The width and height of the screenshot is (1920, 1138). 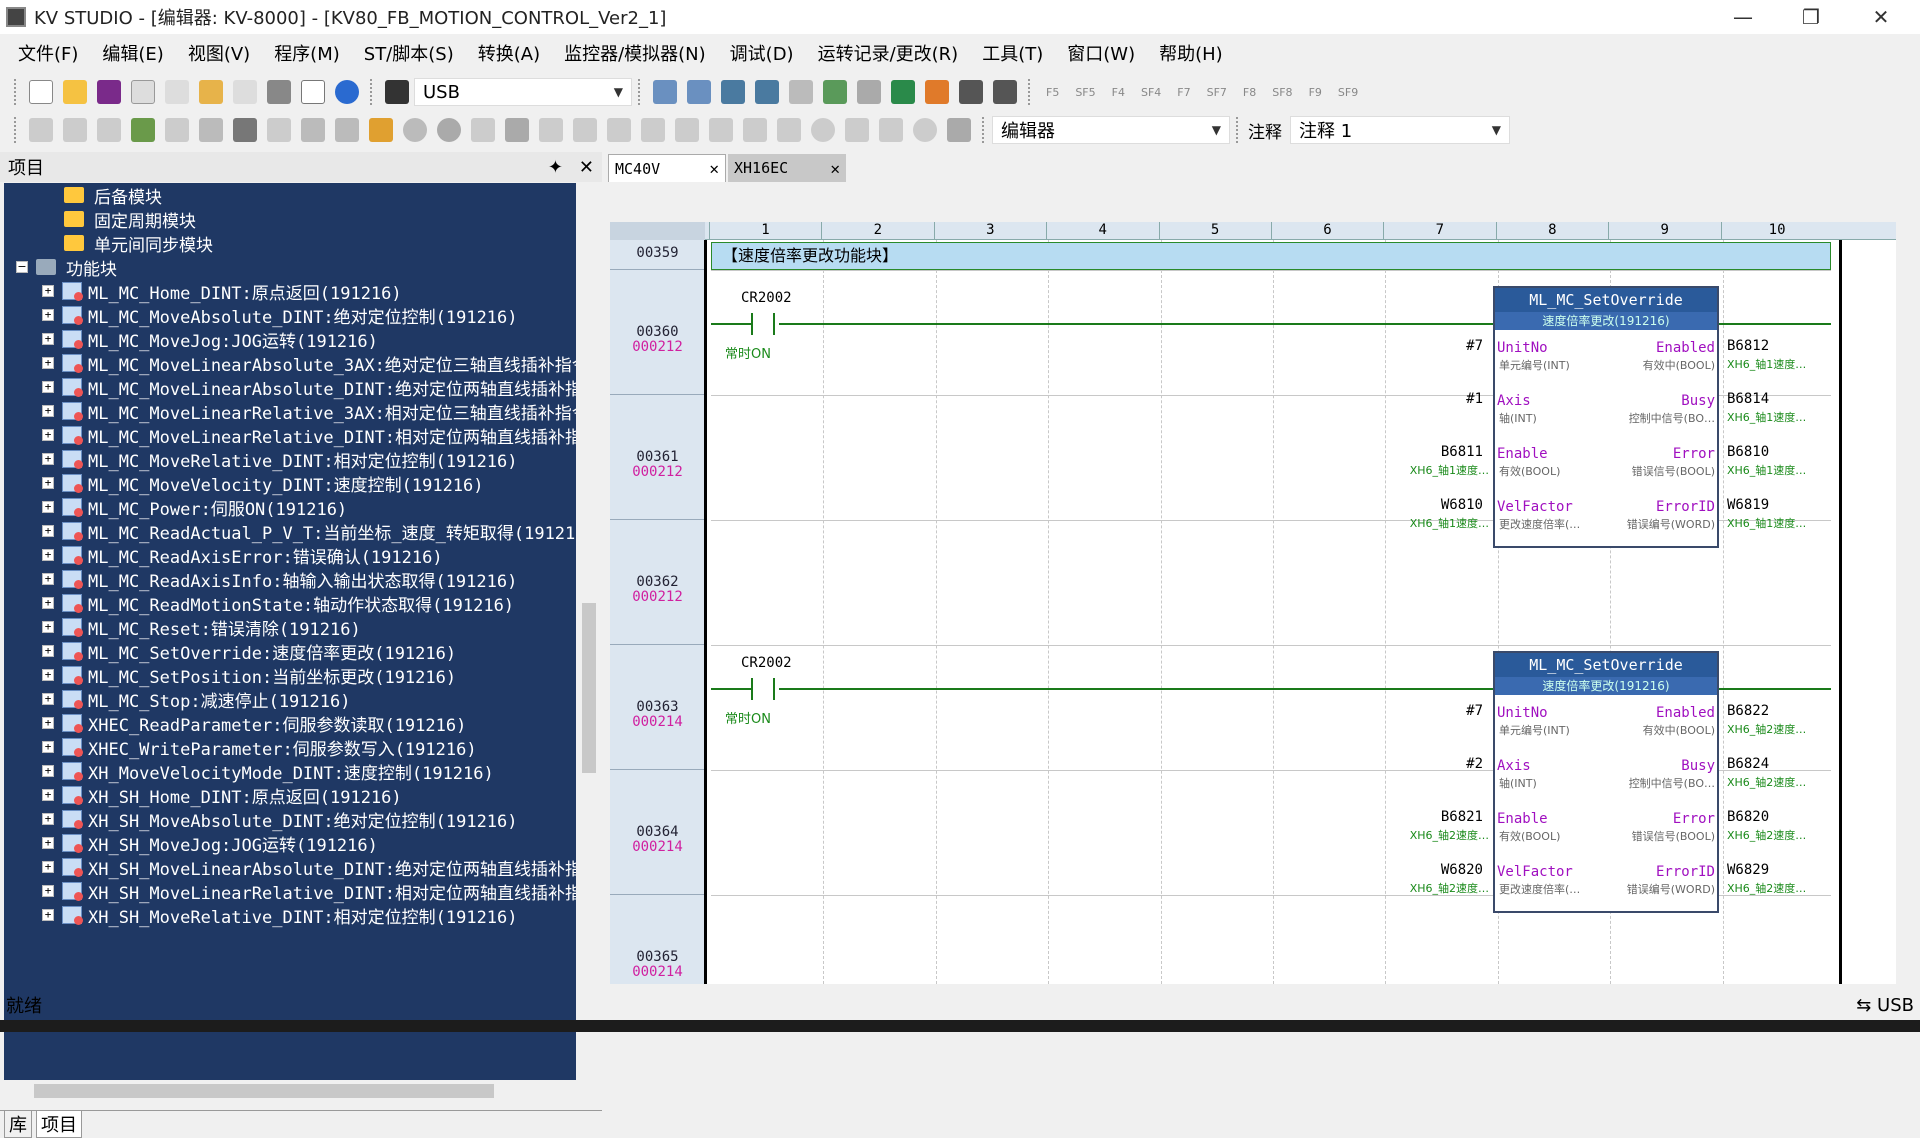 What do you see at coordinates (888, 53) in the screenshot?
I see `menu-item: 运转记录/更改(R)` at bounding box center [888, 53].